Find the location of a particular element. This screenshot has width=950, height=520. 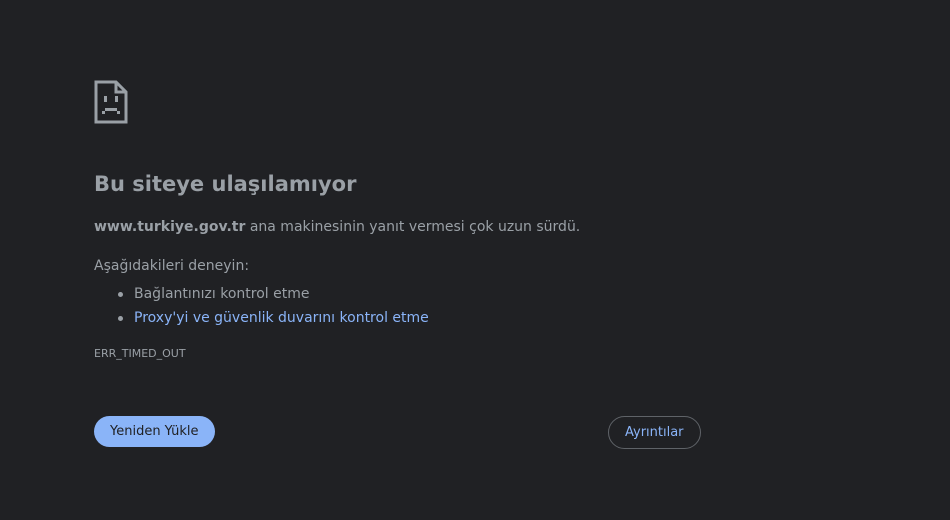

suggestions-label: Aşağıdakileri deneyin: is located at coordinates (172, 266).